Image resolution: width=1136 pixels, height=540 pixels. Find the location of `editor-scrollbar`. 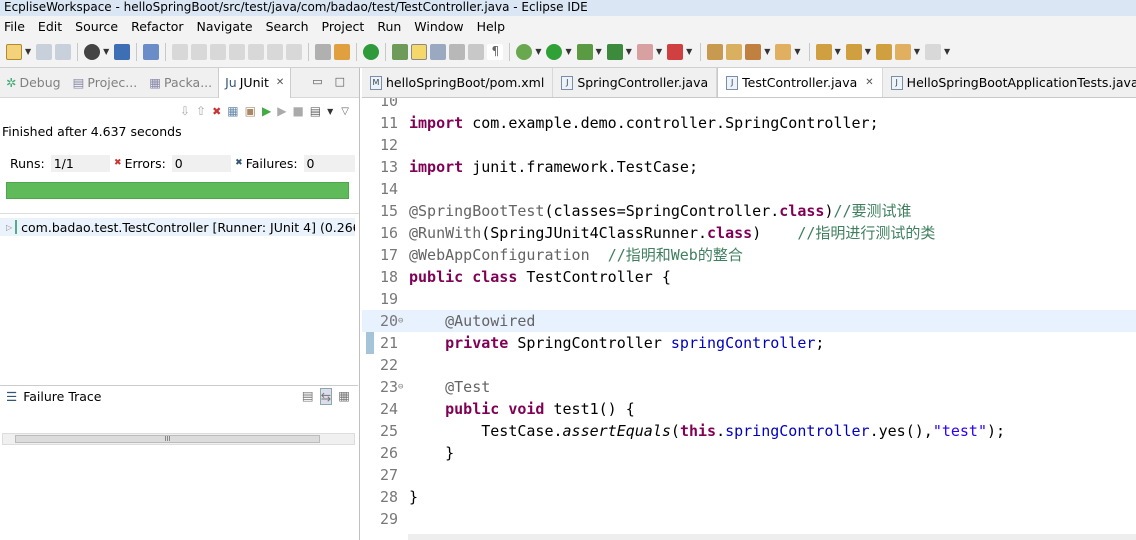

editor-scrollbar is located at coordinates (772, 537).